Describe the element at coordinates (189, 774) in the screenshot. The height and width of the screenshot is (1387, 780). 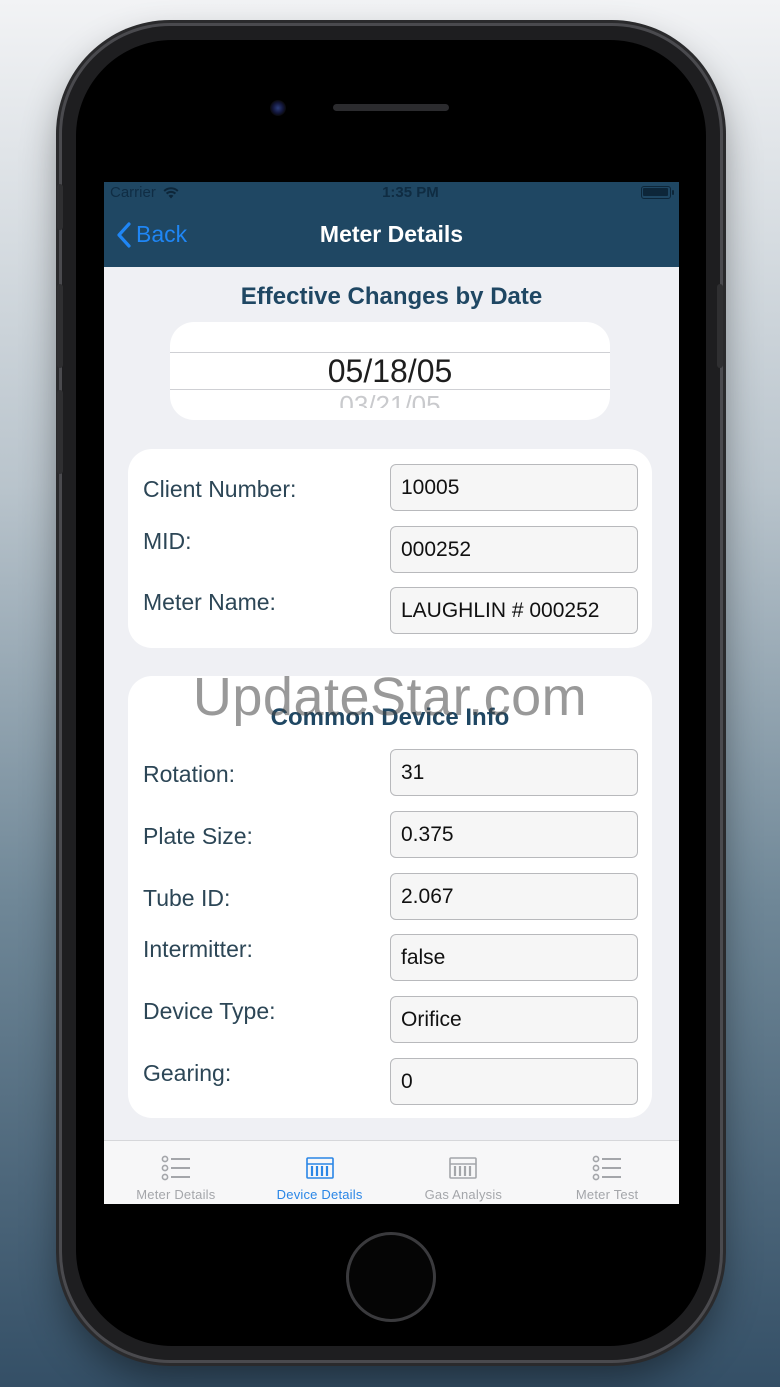
I see `rotation-label: Rotation:` at that location.